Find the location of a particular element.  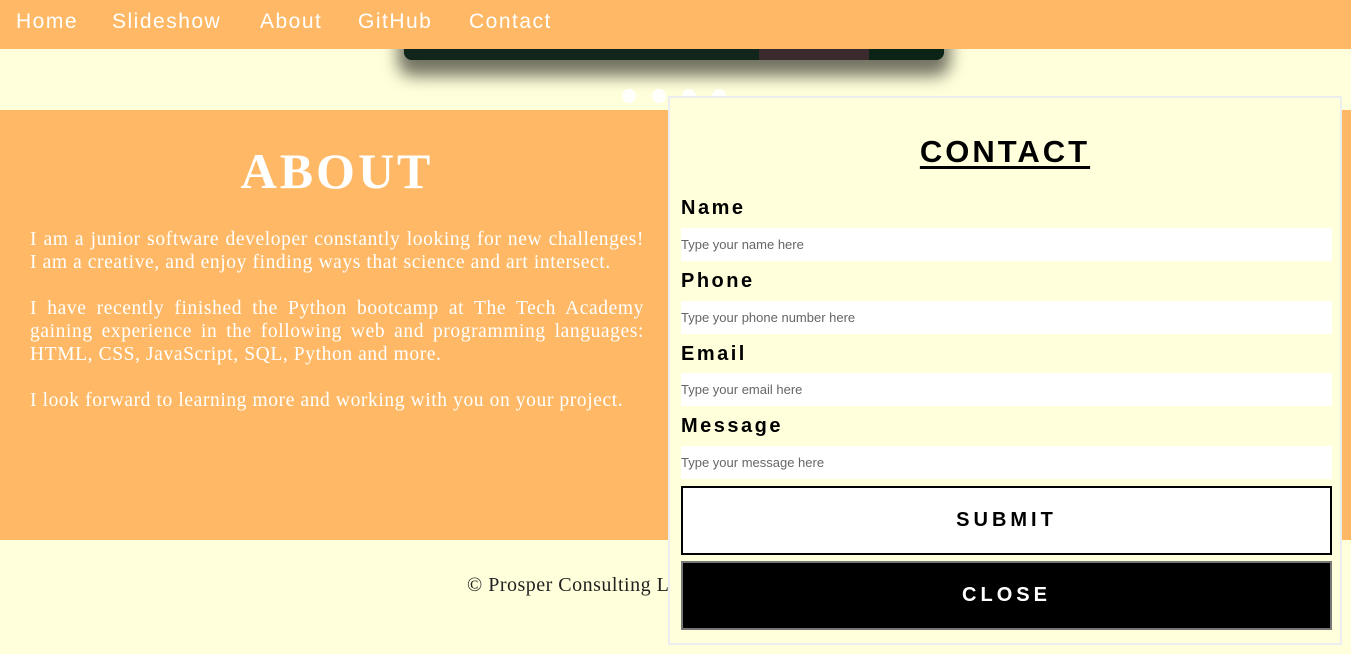

contact-title: CONTACT is located at coordinates (1005, 151).